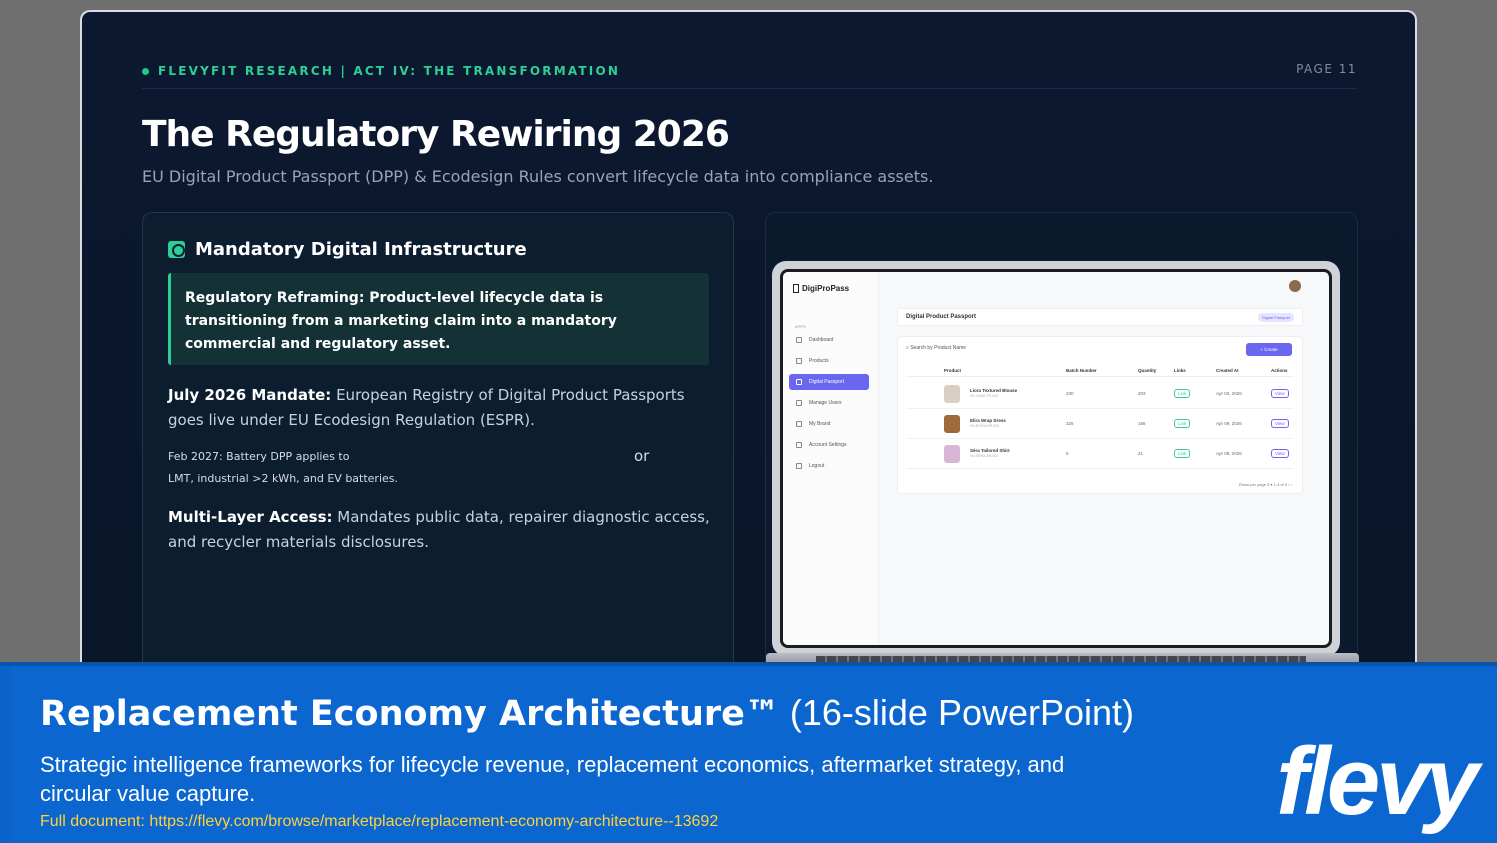  Describe the element at coordinates (994, 390) in the screenshot. I see `row-product-name: Liora Textured Blouse` at that location.